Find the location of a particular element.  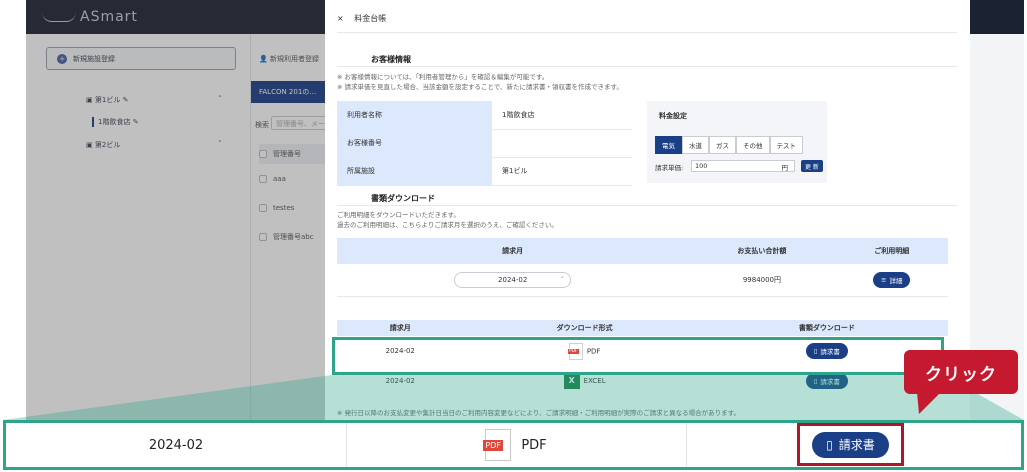

zoom-format: PDF PDF is located at coordinates (516, 445).